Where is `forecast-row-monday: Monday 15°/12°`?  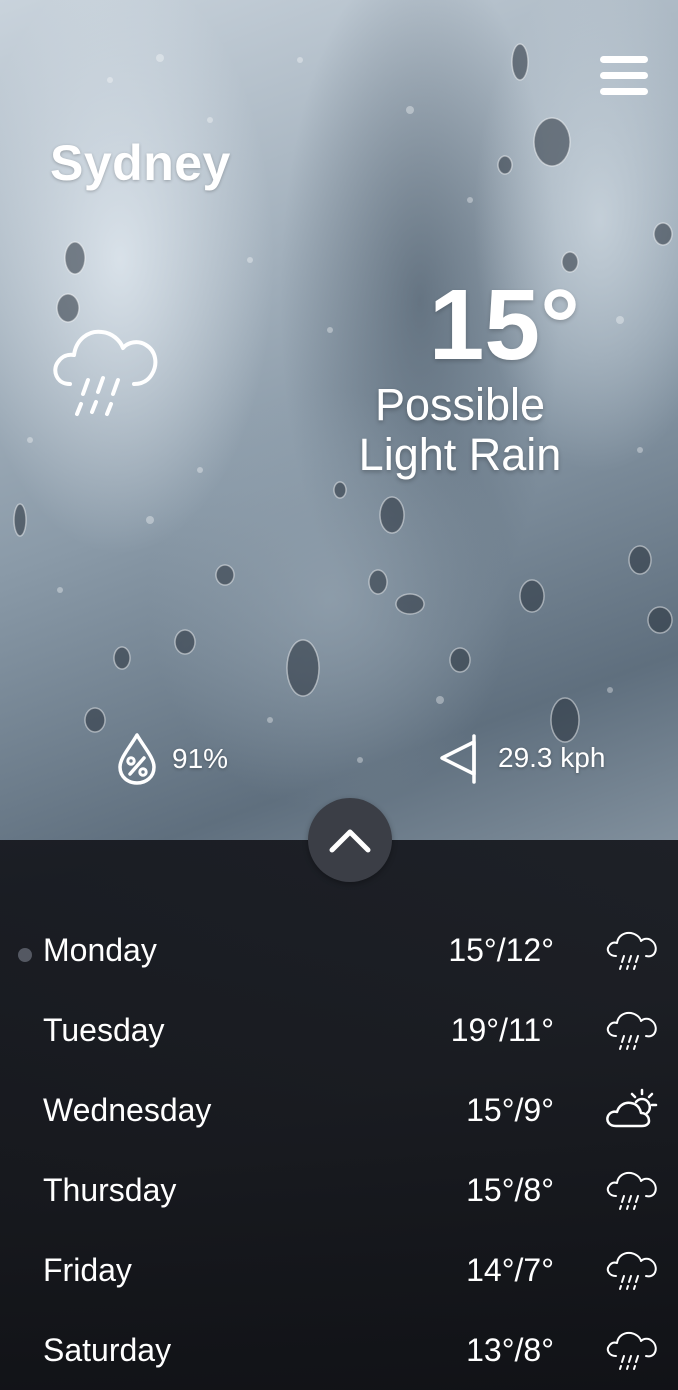
forecast-row-monday: Monday 15°/12° is located at coordinates (339, 952).